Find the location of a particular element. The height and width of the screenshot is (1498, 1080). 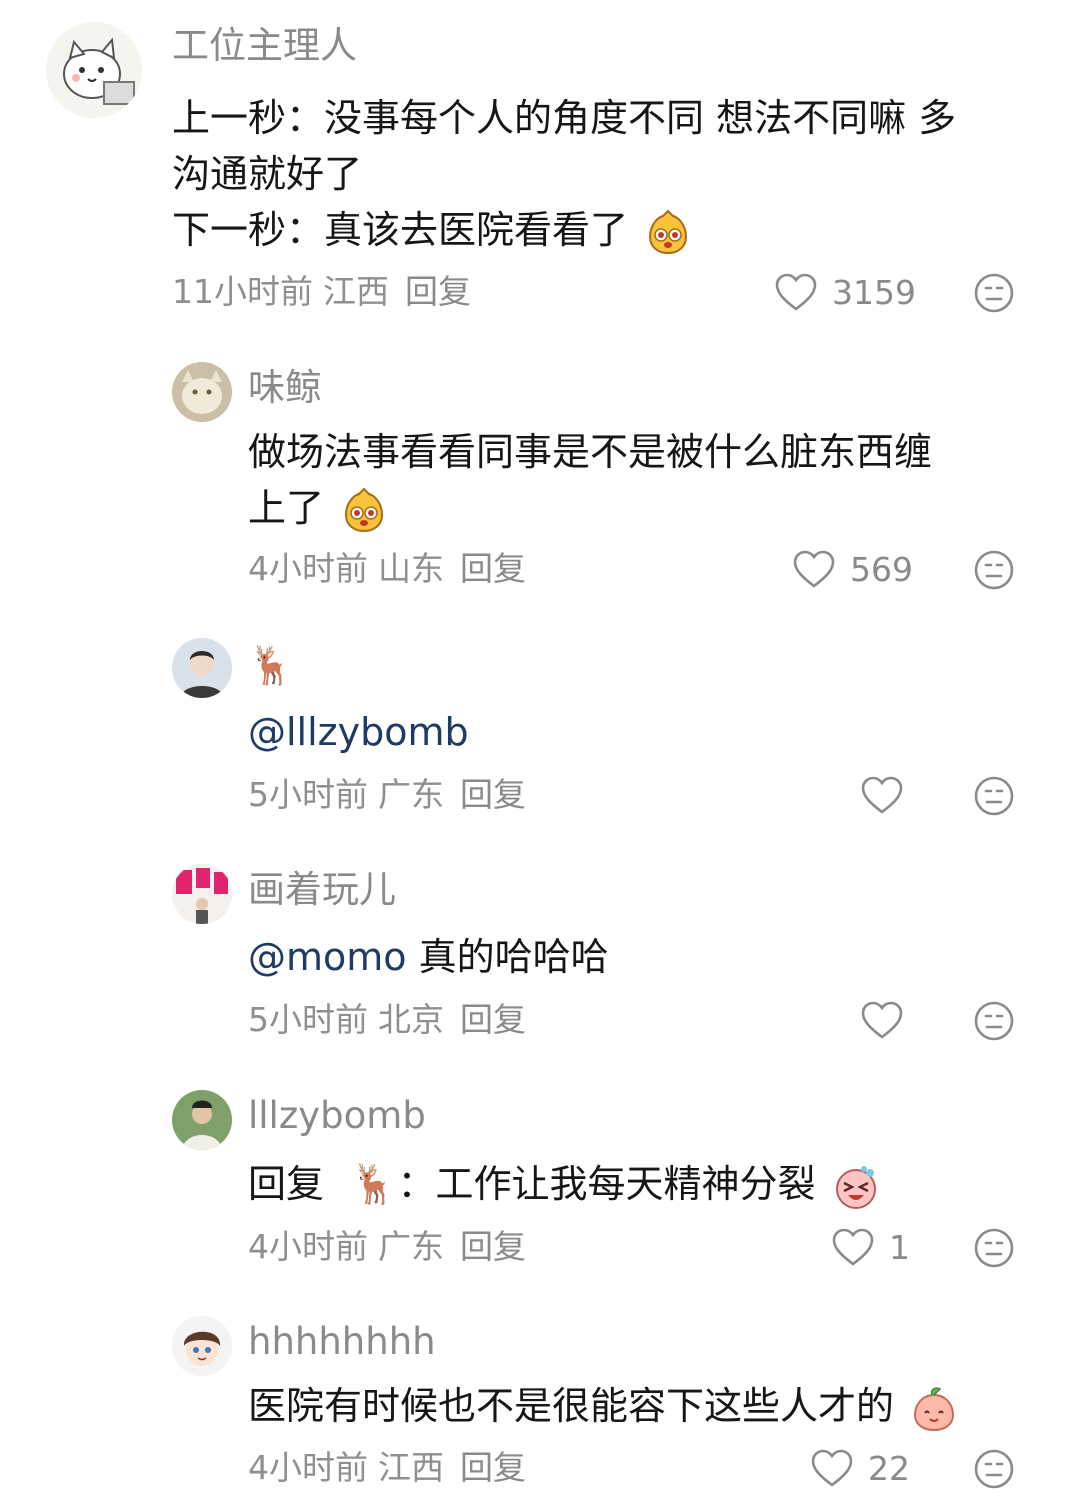

comment-meta: 4小时前 江西 回复 is located at coordinates (387, 1468).